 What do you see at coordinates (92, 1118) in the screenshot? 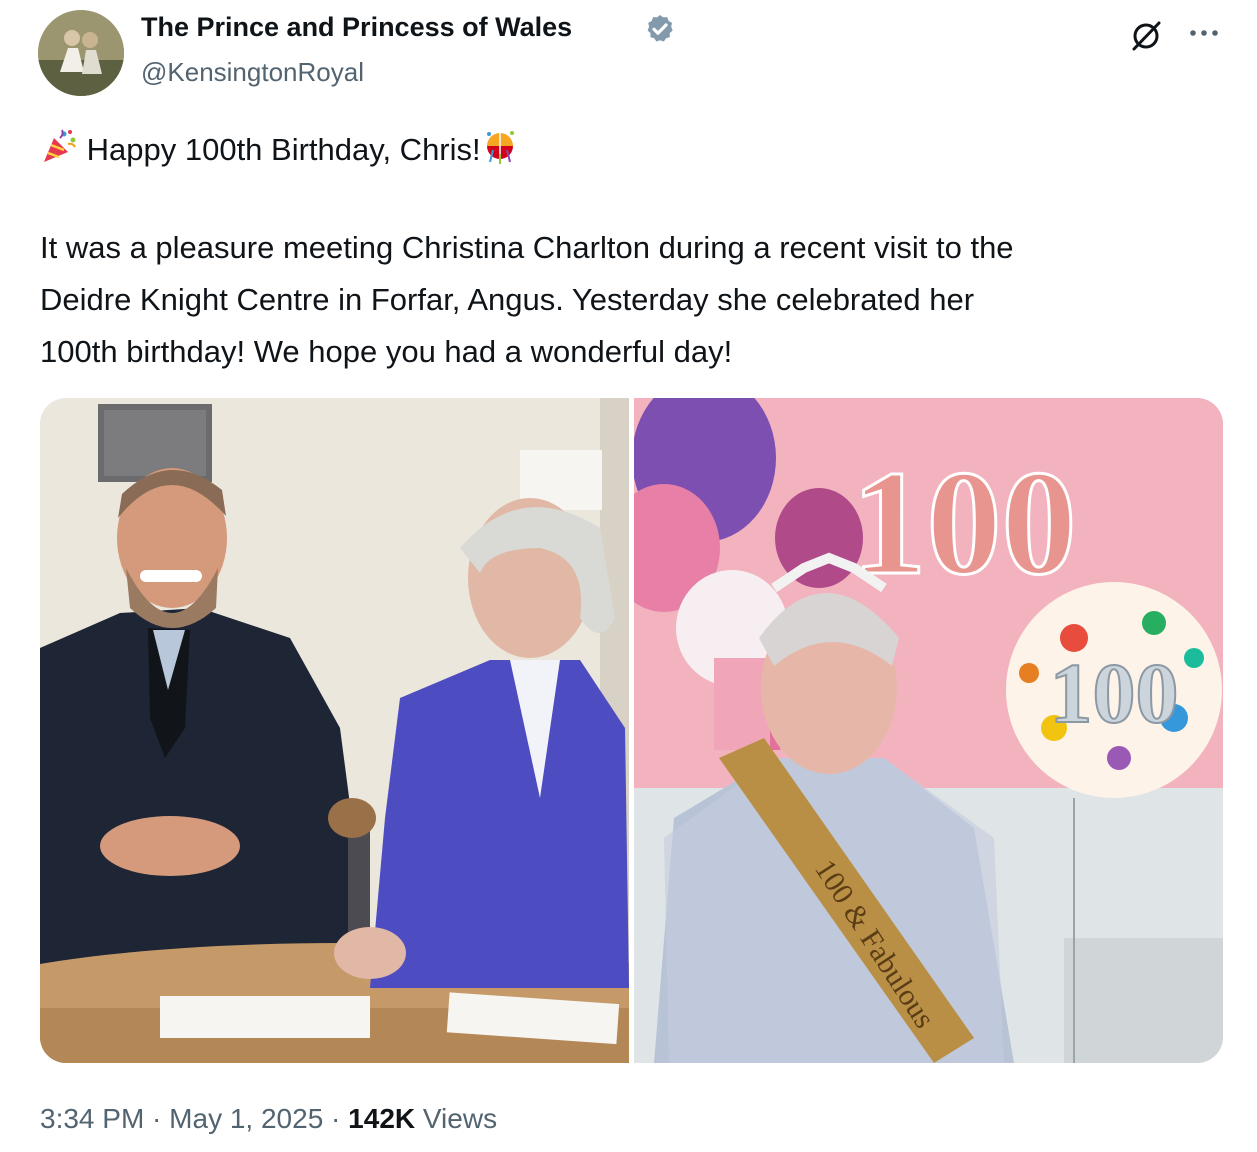
I see `post-time: 3:34 PM` at bounding box center [92, 1118].